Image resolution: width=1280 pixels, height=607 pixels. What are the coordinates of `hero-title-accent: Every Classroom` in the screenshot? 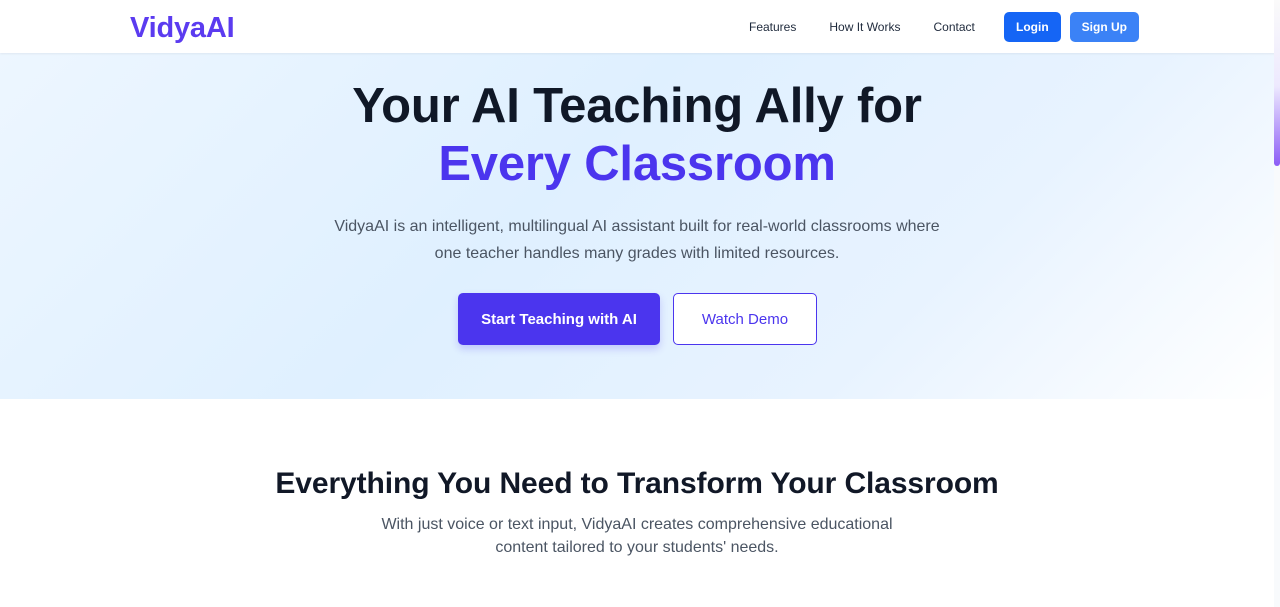 It's located at (637, 164).